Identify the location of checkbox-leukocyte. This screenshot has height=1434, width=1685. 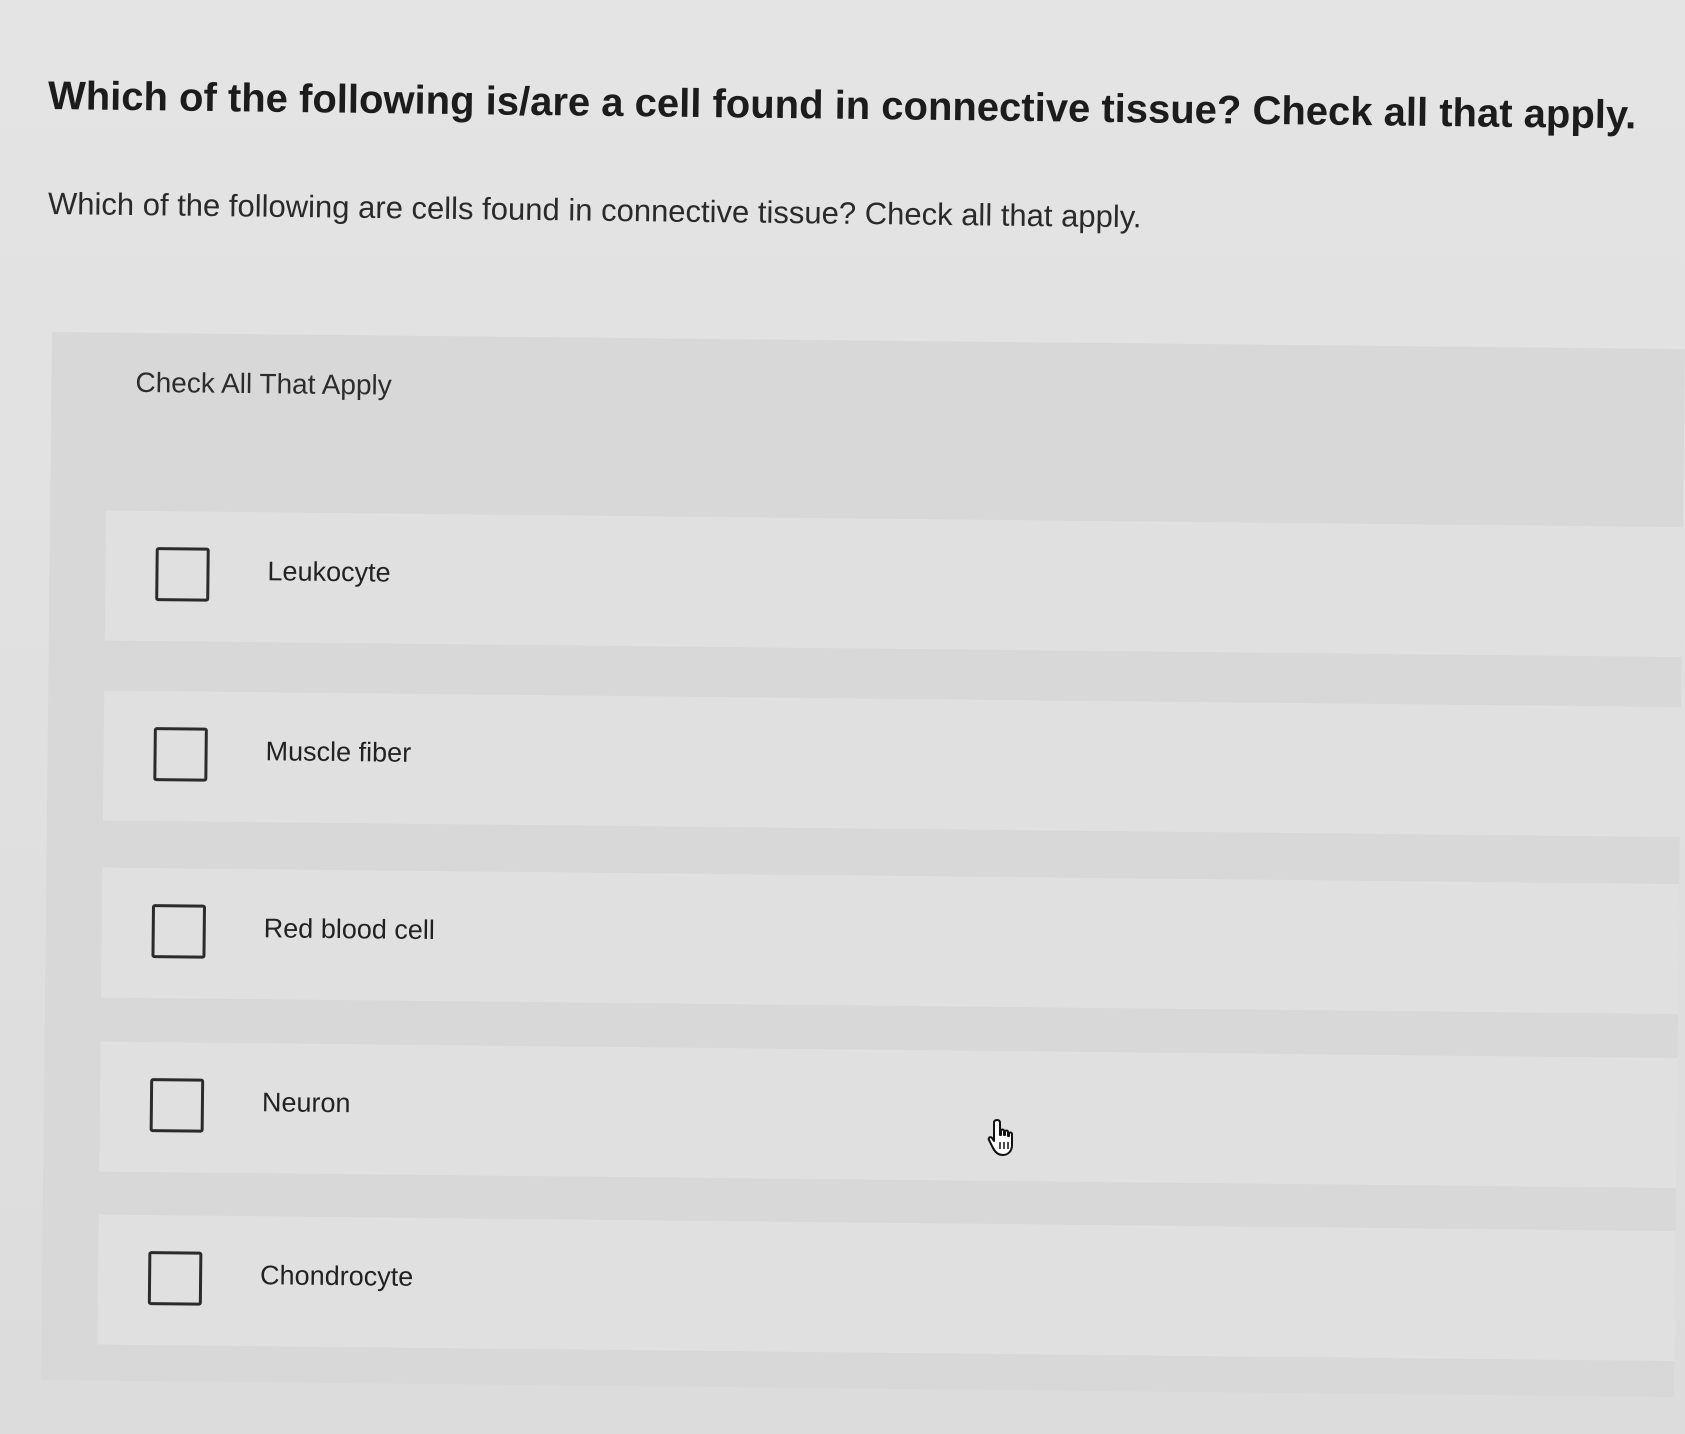
(182, 574).